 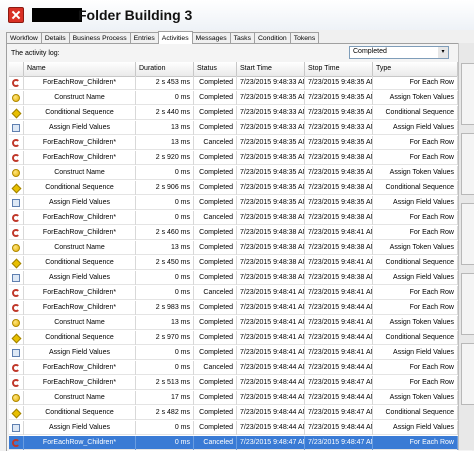 What do you see at coordinates (443, 52) in the screenshot?
I see `chevron-down-icon: ▾` at bounding box center [443, 52].